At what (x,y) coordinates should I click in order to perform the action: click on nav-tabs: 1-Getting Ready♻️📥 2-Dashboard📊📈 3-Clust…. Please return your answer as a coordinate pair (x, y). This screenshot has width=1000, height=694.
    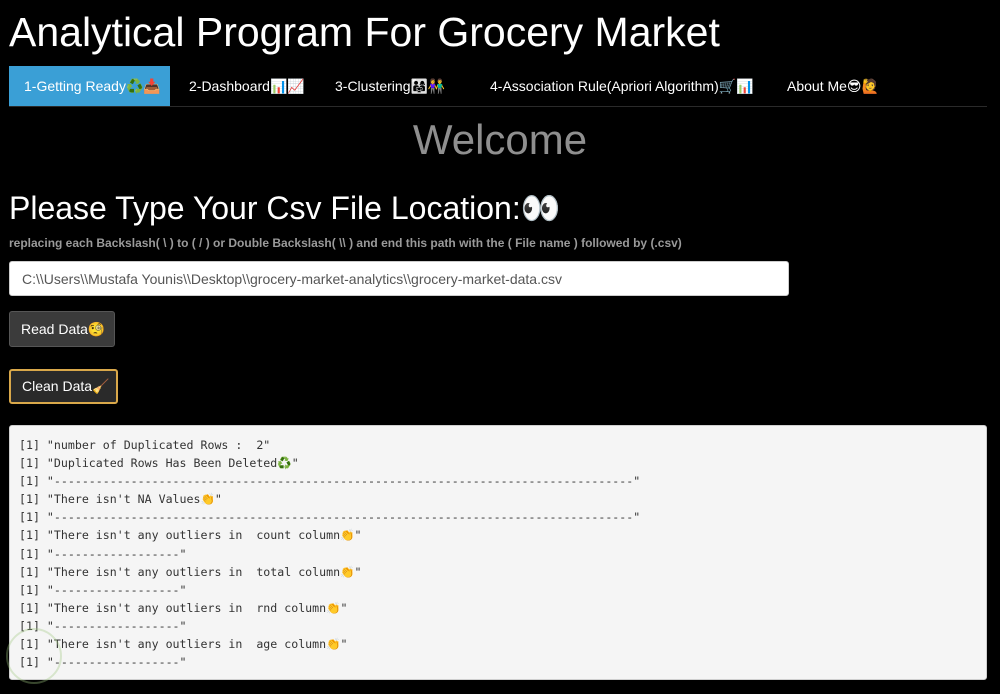
    Looking at the image, I should click on (498, 86).